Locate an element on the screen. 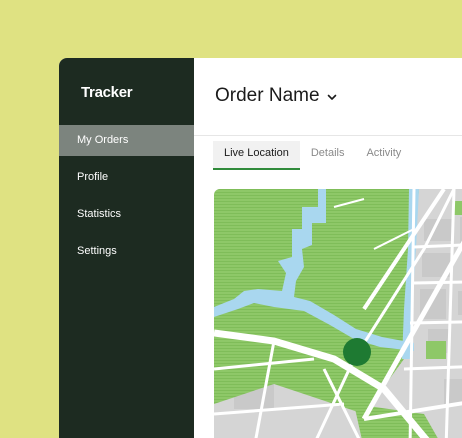  page-title: Order Name is located at coordinates (267, 95).